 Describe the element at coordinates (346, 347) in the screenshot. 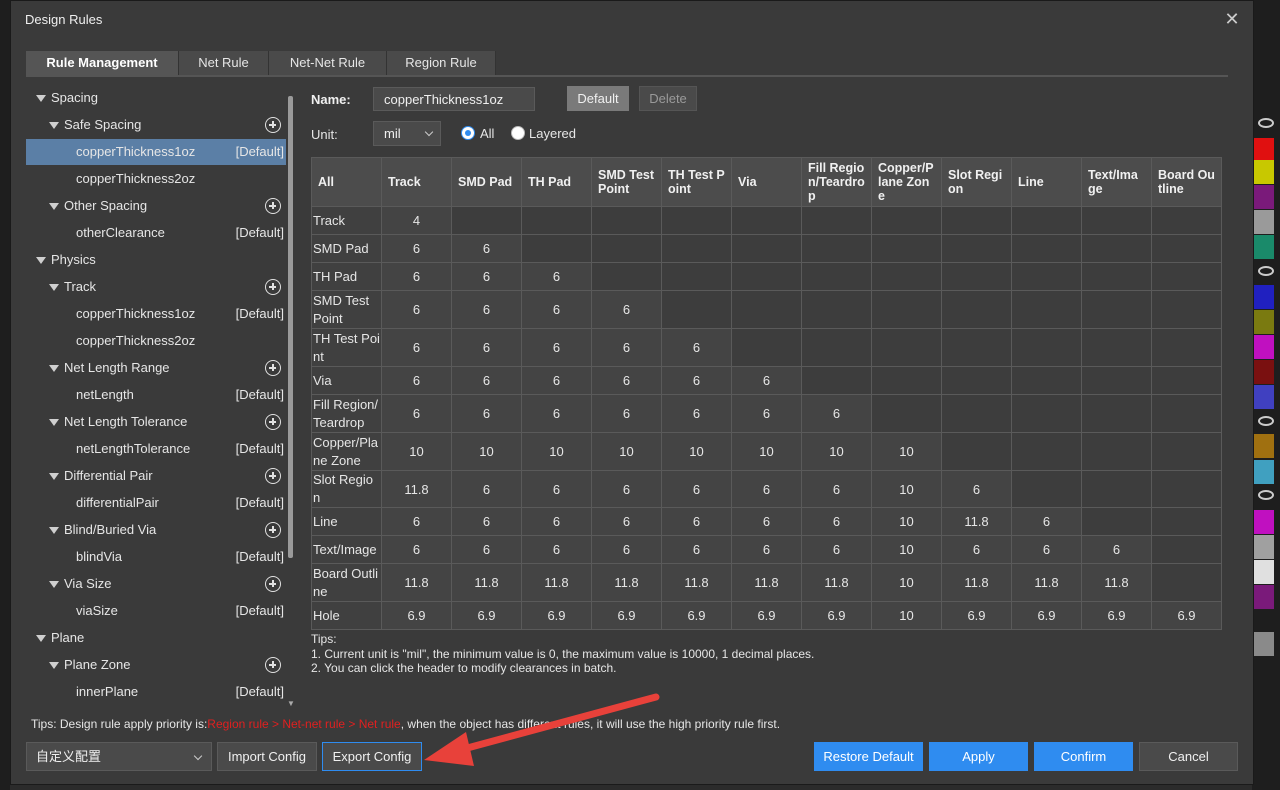

I see `row-header: TH Test Point` at that location.